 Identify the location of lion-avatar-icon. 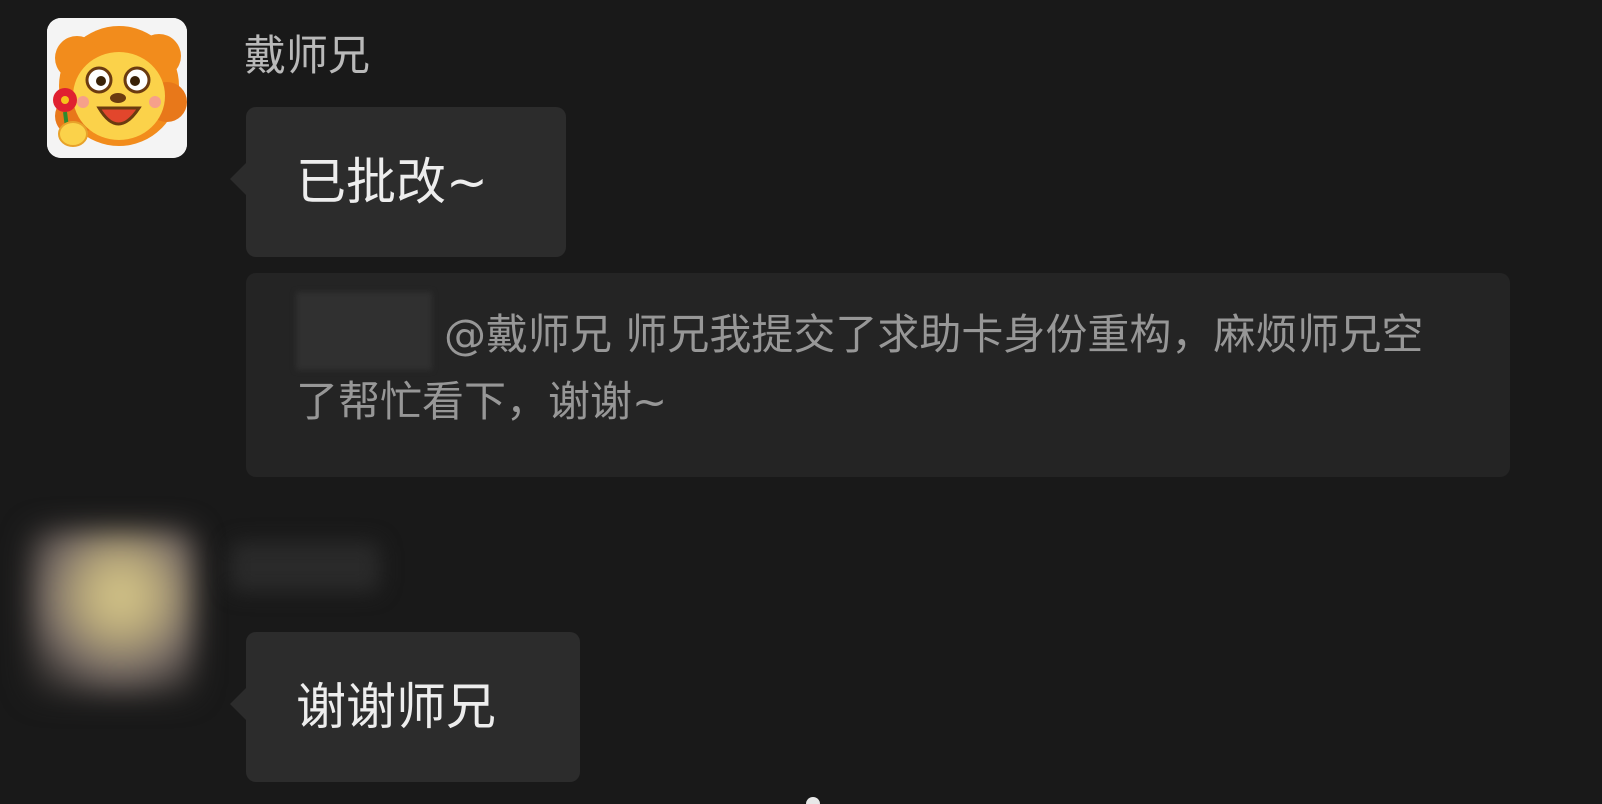
(117, 88).